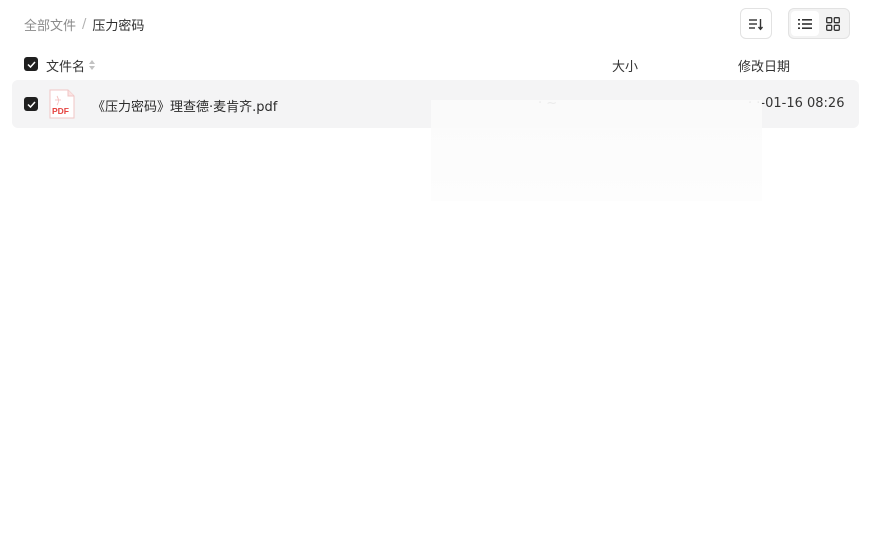  What do you see at coordinates (437, 24) in the screenshot?
I see `top-bar: 全部文件 / 压力密码` at bounding box center [437, 24].